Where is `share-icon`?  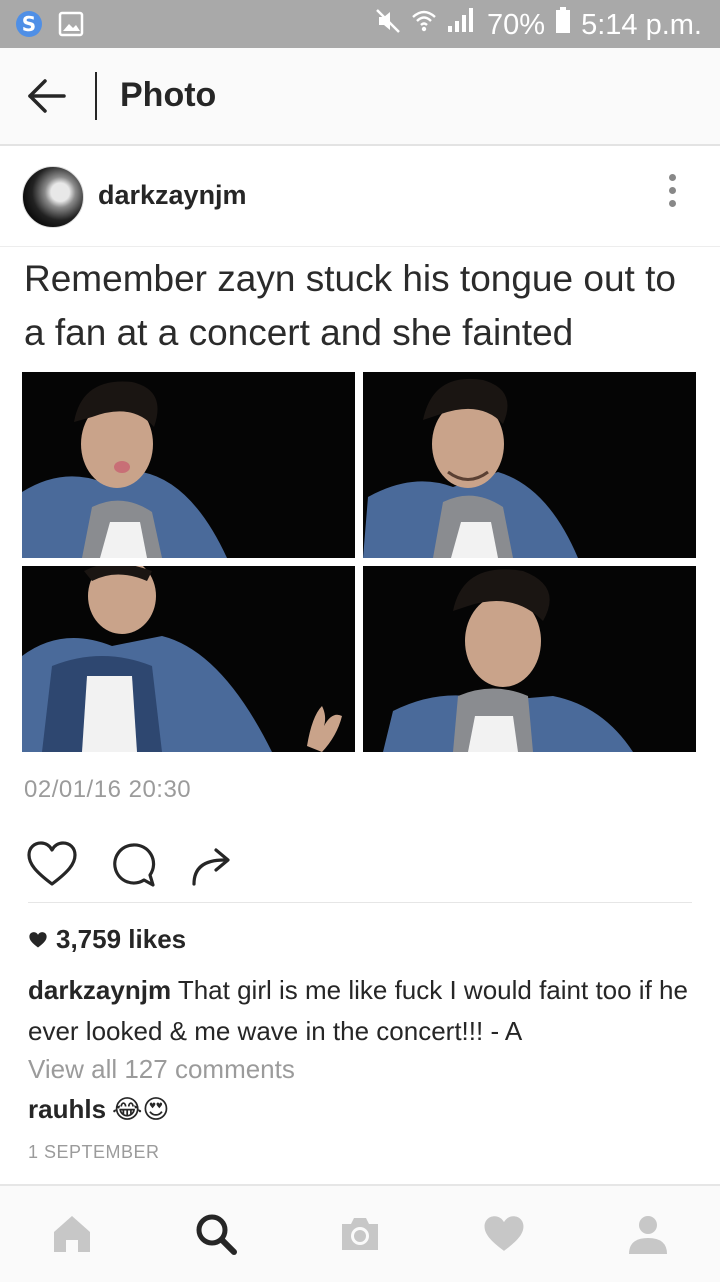
share-icon is located at coordinates (211, 867).